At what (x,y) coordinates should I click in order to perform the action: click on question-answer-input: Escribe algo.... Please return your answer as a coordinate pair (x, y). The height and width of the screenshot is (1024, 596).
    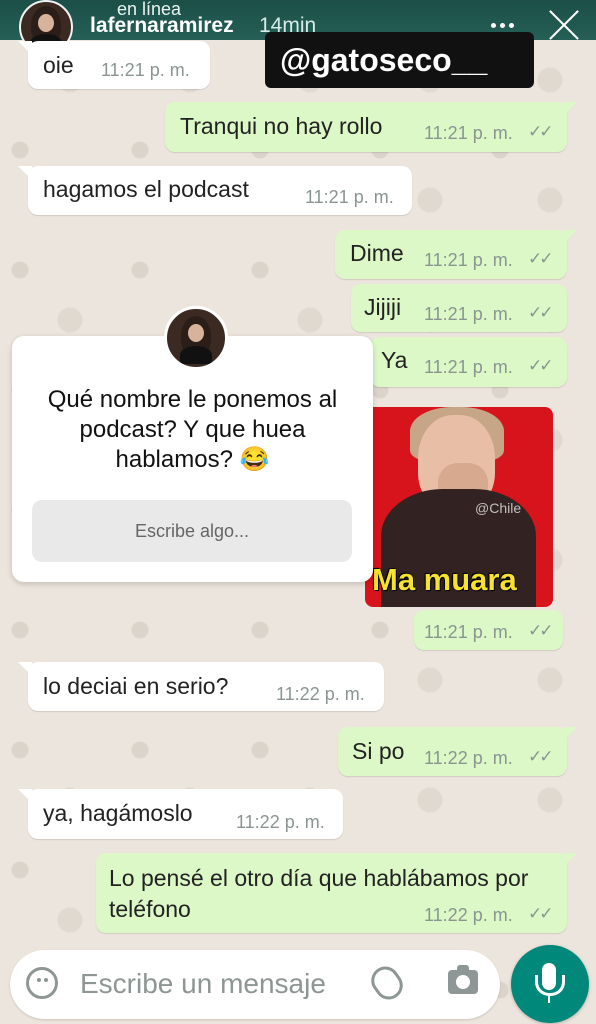
    Looking at the image, I should click on (192, 531).